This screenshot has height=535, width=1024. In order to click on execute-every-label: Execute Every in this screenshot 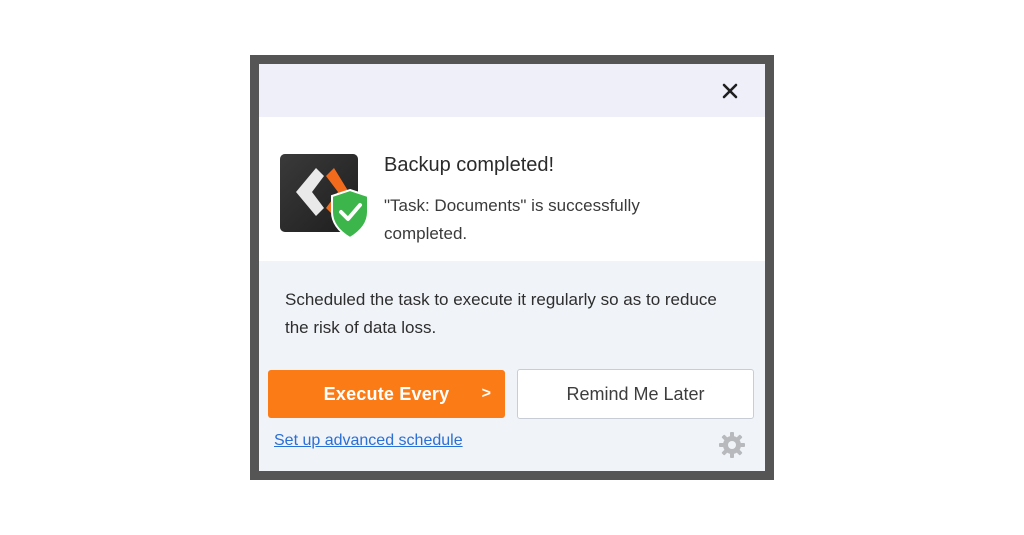, I will do `click(386, 394)`.